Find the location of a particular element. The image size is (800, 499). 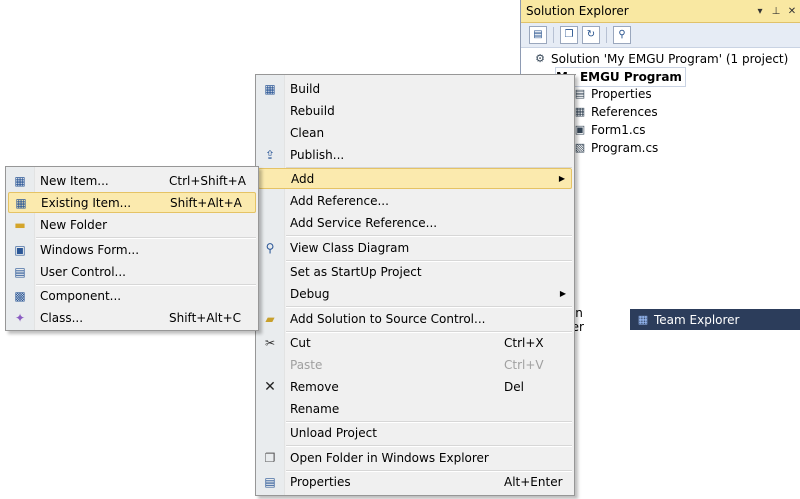

menu-item-cut: ✂ Cut Ctrl+X is located at coordinates (415, 342).